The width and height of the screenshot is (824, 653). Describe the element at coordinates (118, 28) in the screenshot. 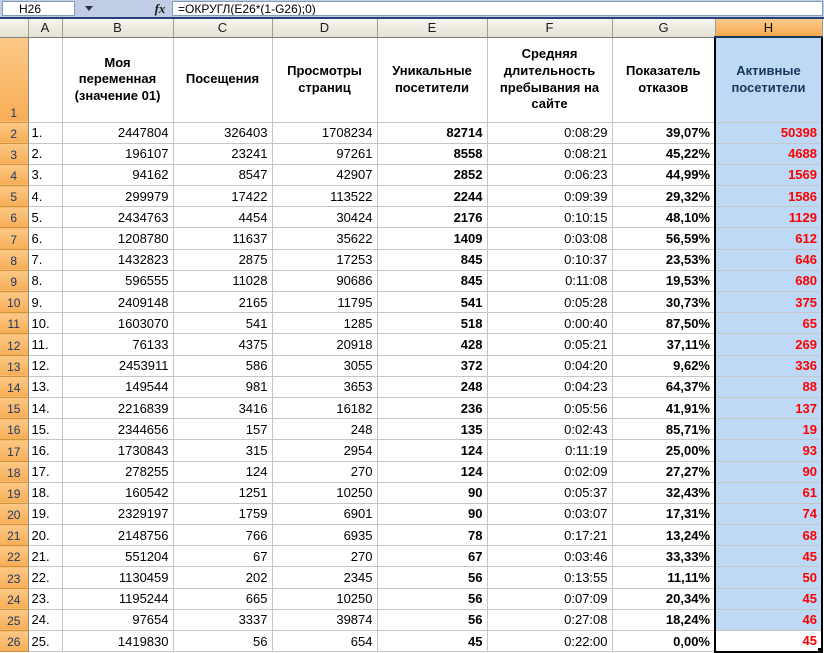

I see `column-header-b: B` at that location.